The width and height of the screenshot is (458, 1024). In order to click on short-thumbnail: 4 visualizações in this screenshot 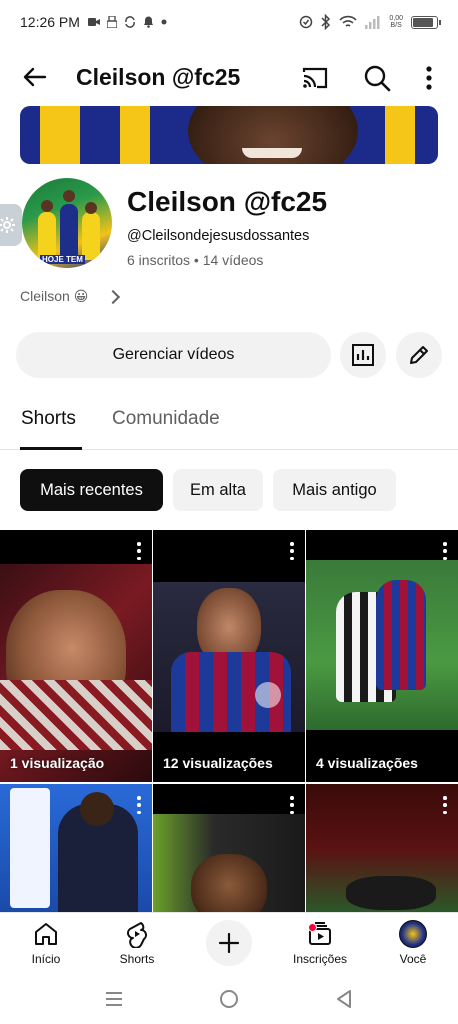, I will do `click(382, 656)`.